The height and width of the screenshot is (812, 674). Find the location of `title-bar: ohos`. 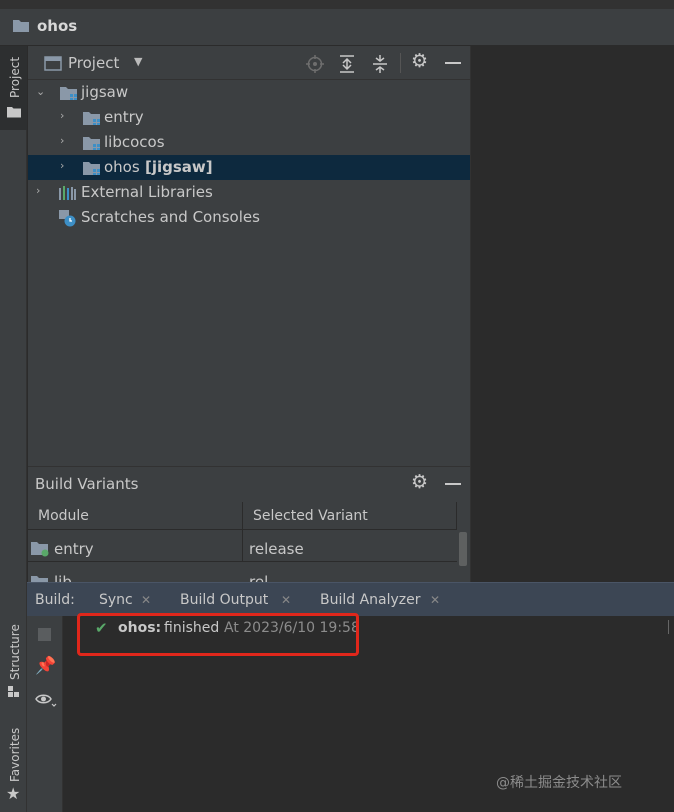

title-bar: ohos is located at coordinates (337, 23).